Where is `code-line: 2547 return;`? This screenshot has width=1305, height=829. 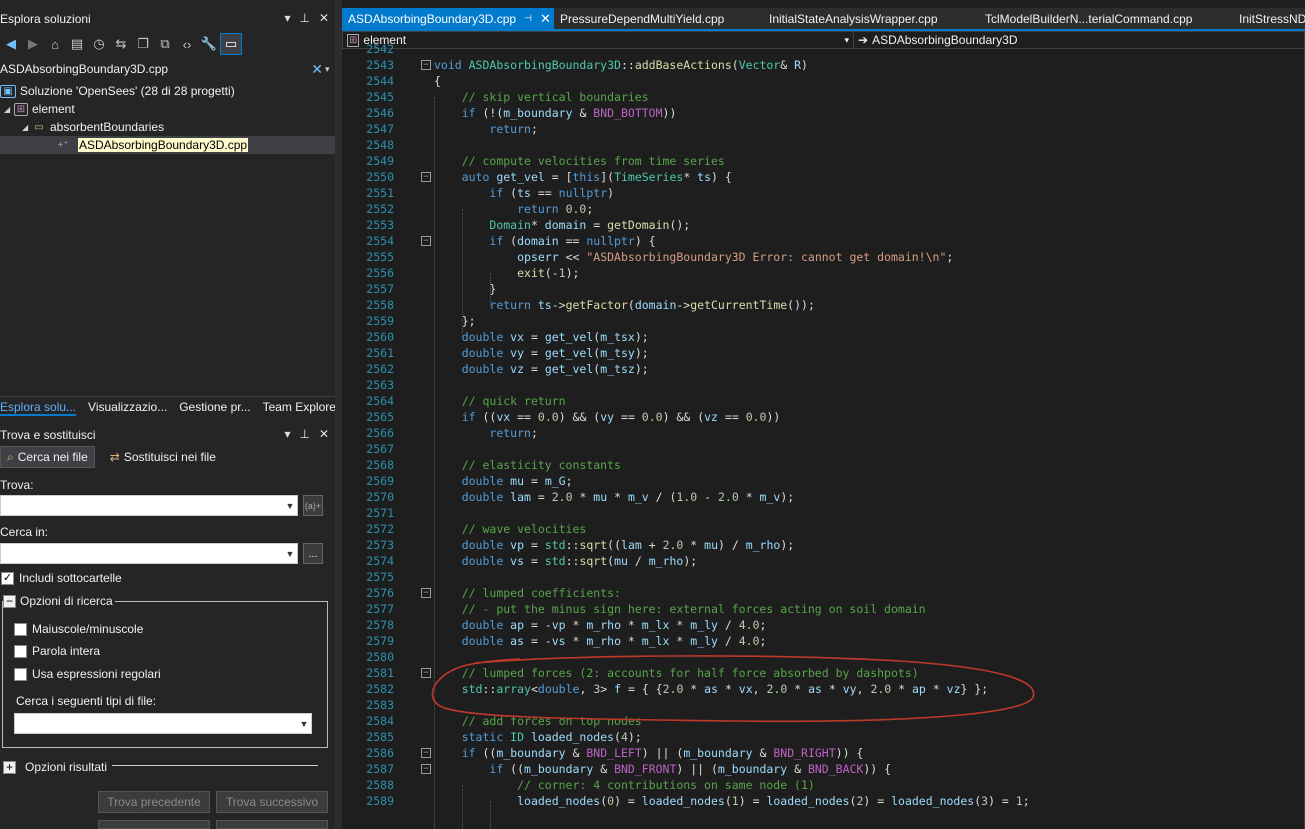 code-line: 2547 return; is located at coordinates (823, 129).